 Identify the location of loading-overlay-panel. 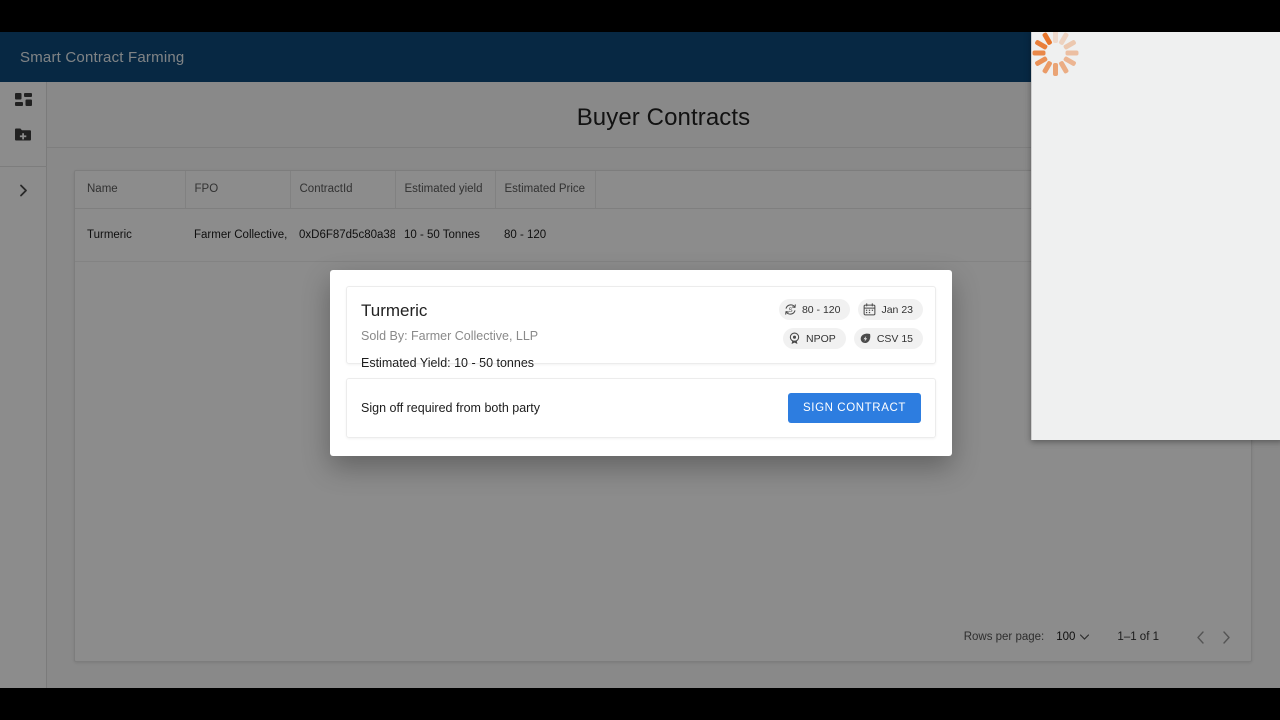
(1155, 236).